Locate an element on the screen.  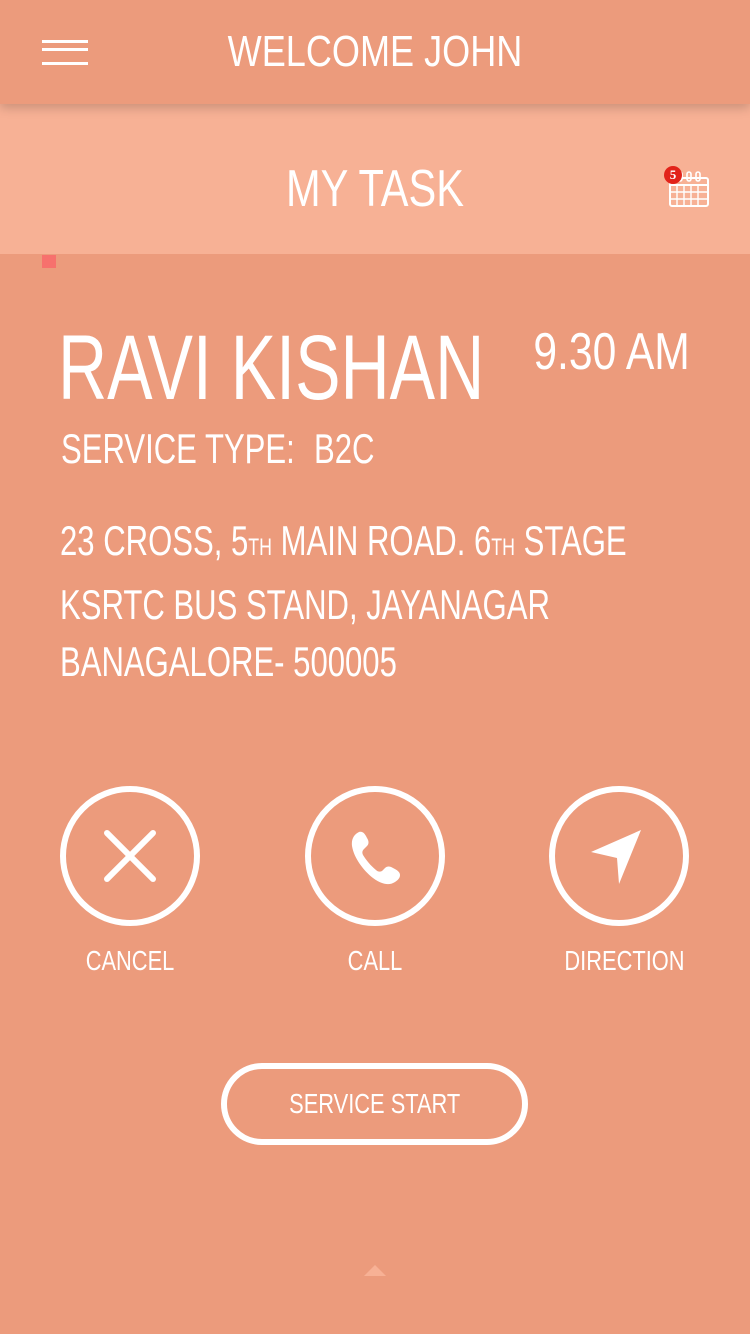
page-title: MY TASK is located at coordinates (375, 189).